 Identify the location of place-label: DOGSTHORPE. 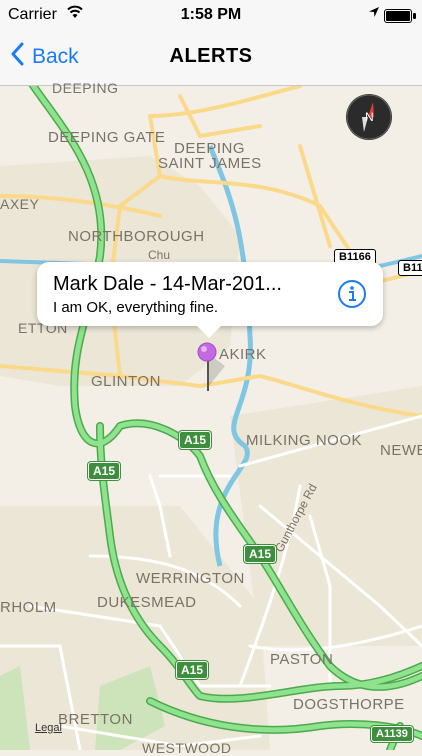
(349, 704).